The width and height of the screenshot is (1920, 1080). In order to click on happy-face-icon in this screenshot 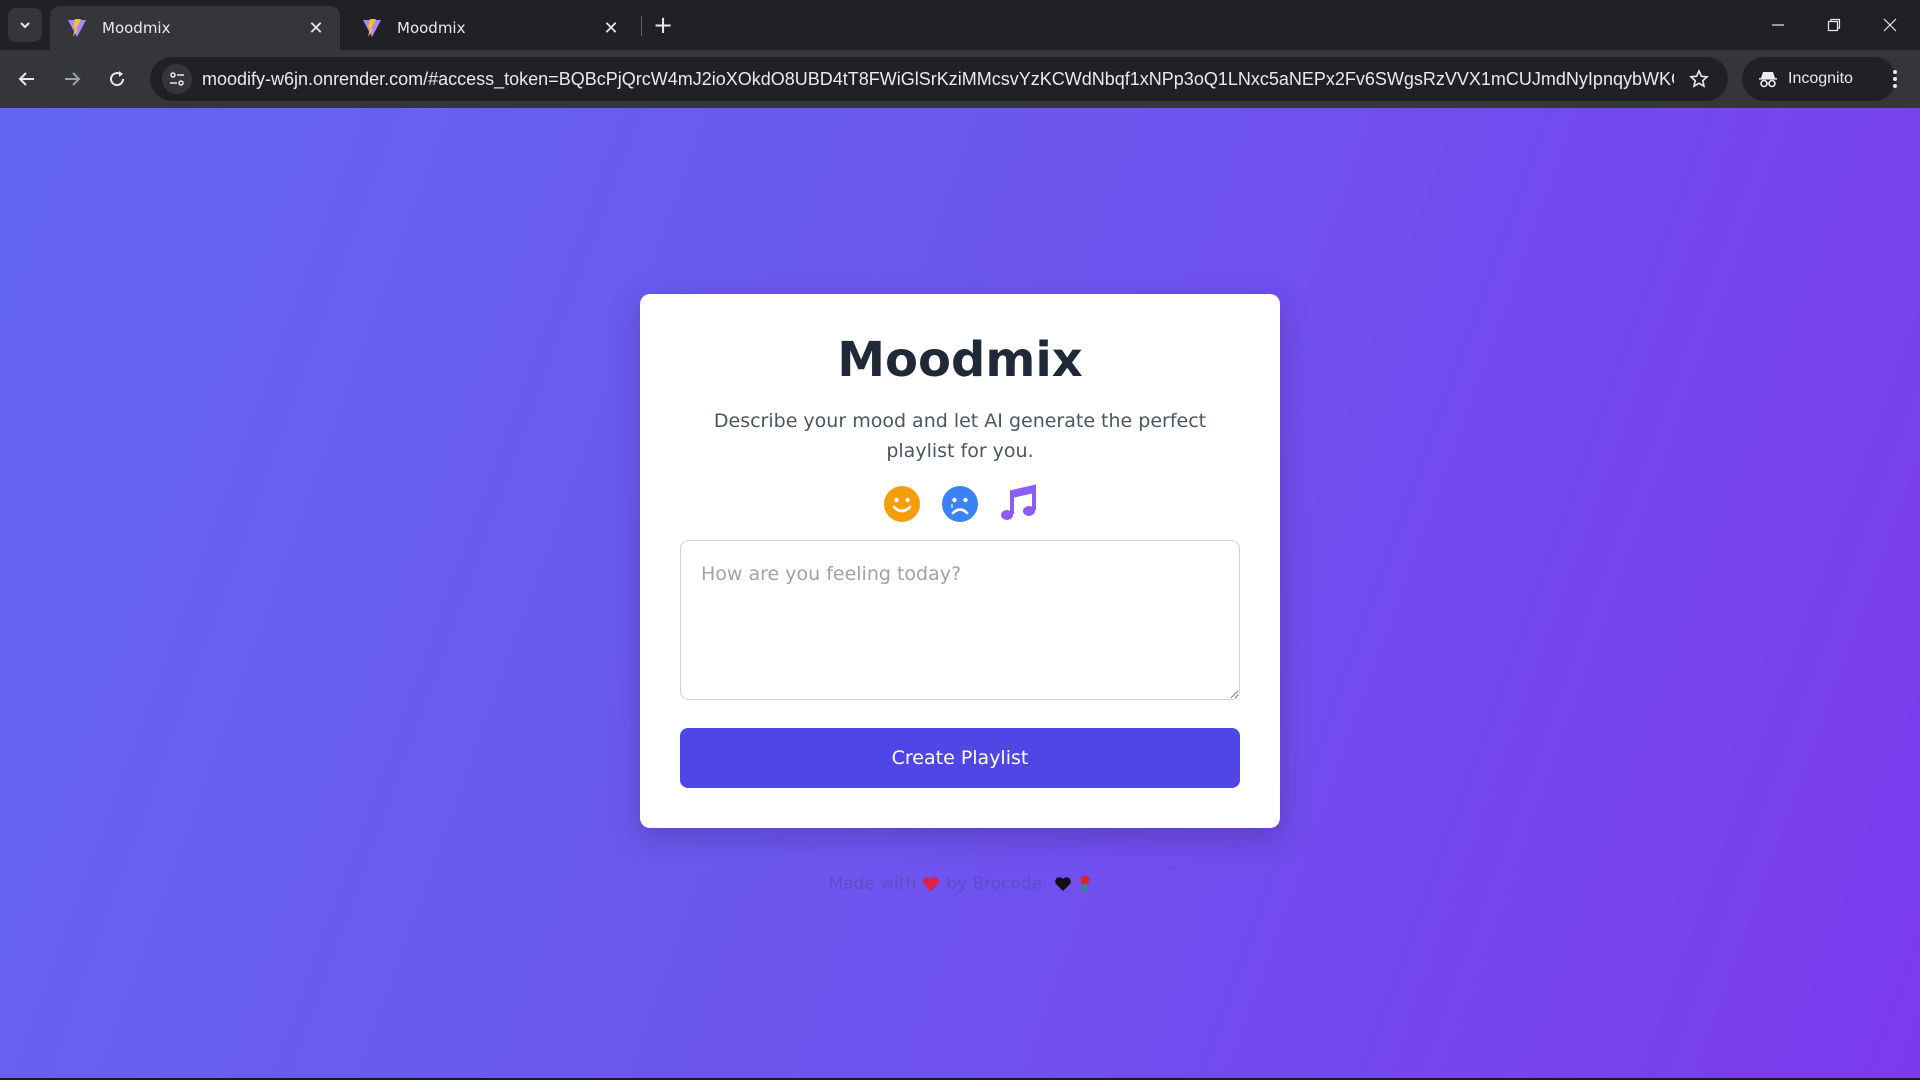, I will do `click(902, 504)`.